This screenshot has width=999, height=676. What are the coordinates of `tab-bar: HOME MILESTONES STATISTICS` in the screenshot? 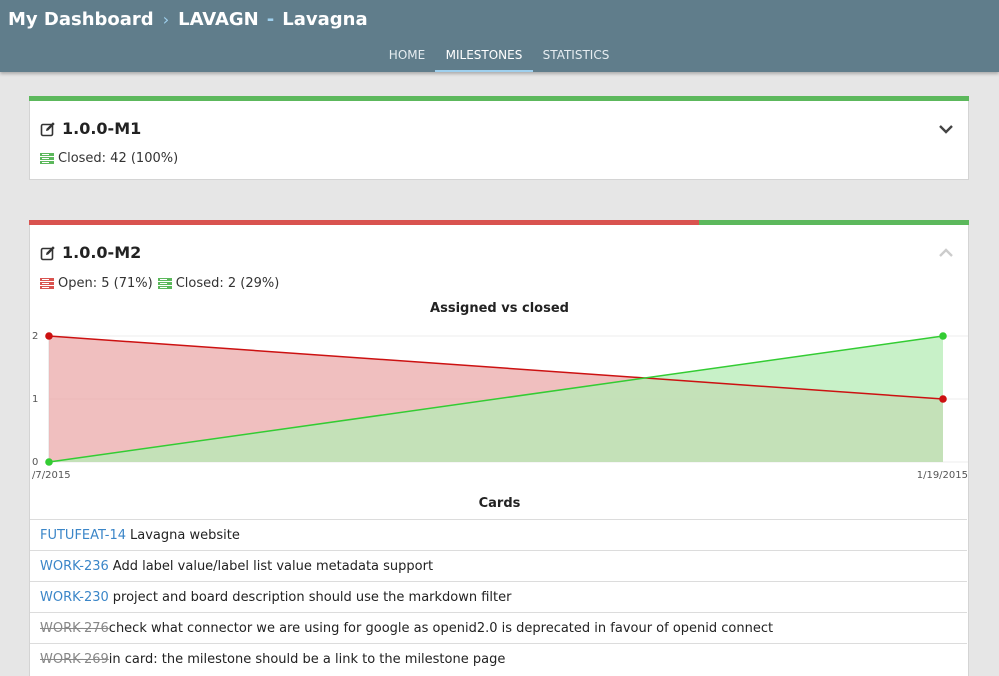 It's located at (499, 56).